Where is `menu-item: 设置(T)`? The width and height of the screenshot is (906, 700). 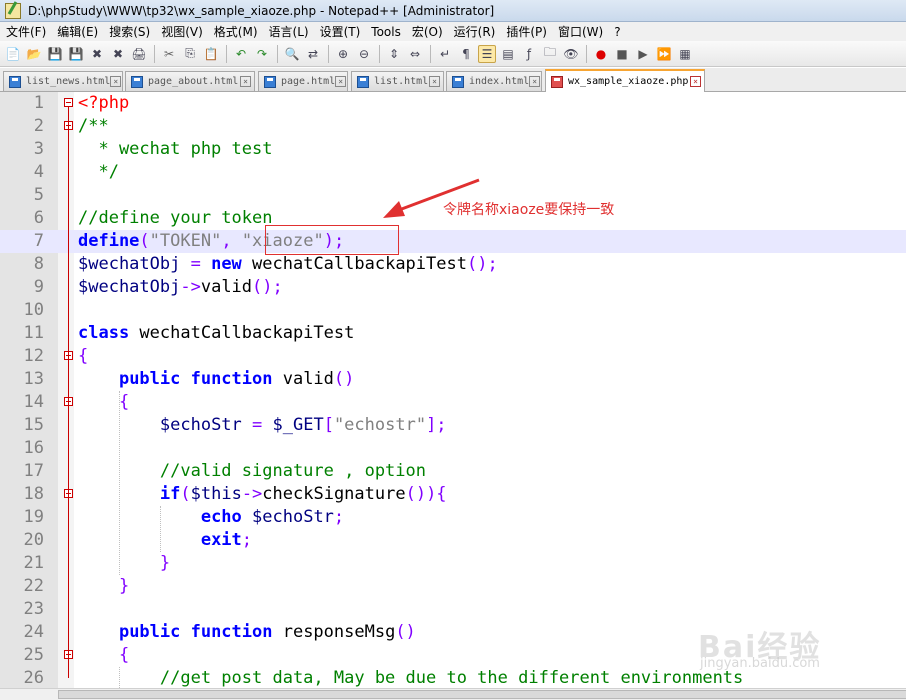 menu-item: 设置(T) is located at coordinates (340, 31).